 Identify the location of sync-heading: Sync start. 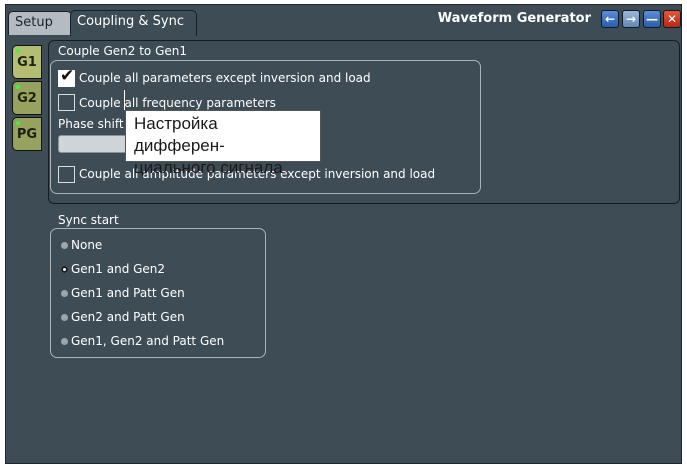
(88, 220).